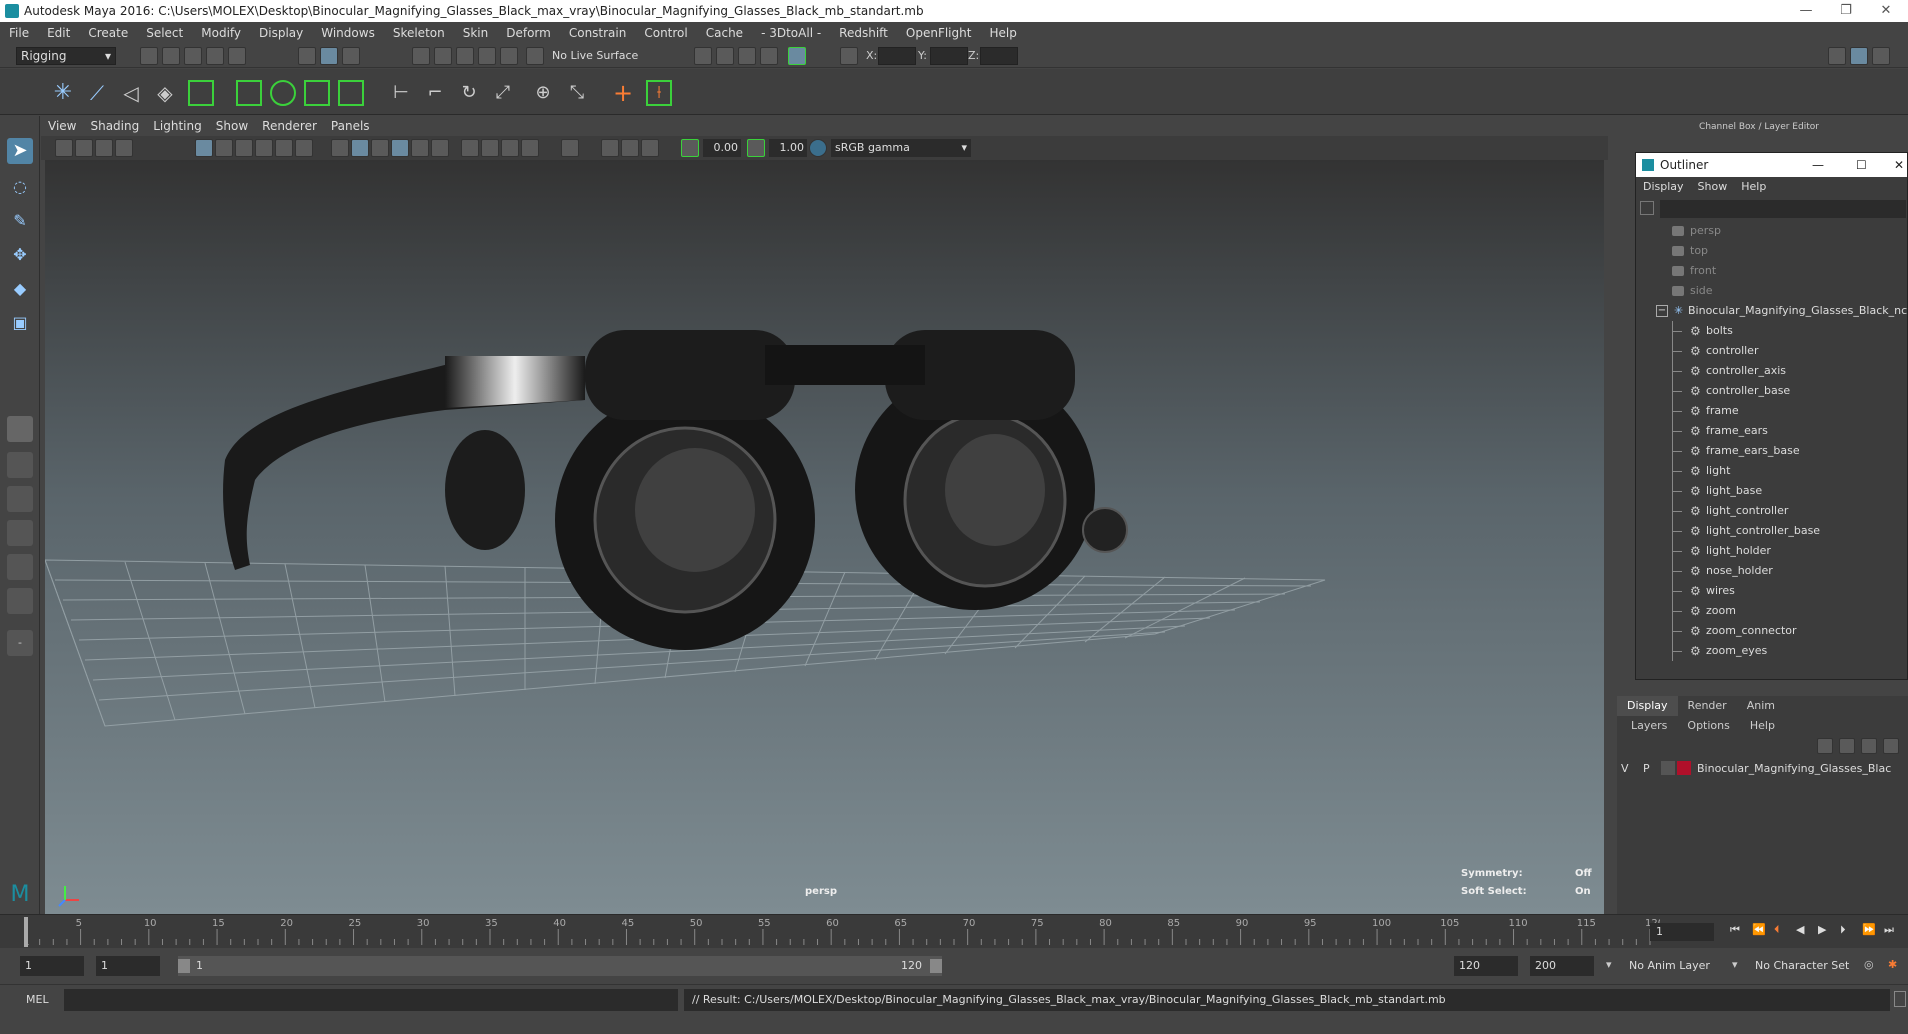 The width and height of the screenshot is (1908, 1034). What do you see at coordinates (329, 56) in the screenshot?
I see `select-object-icon` at bounding box center [329, 56].